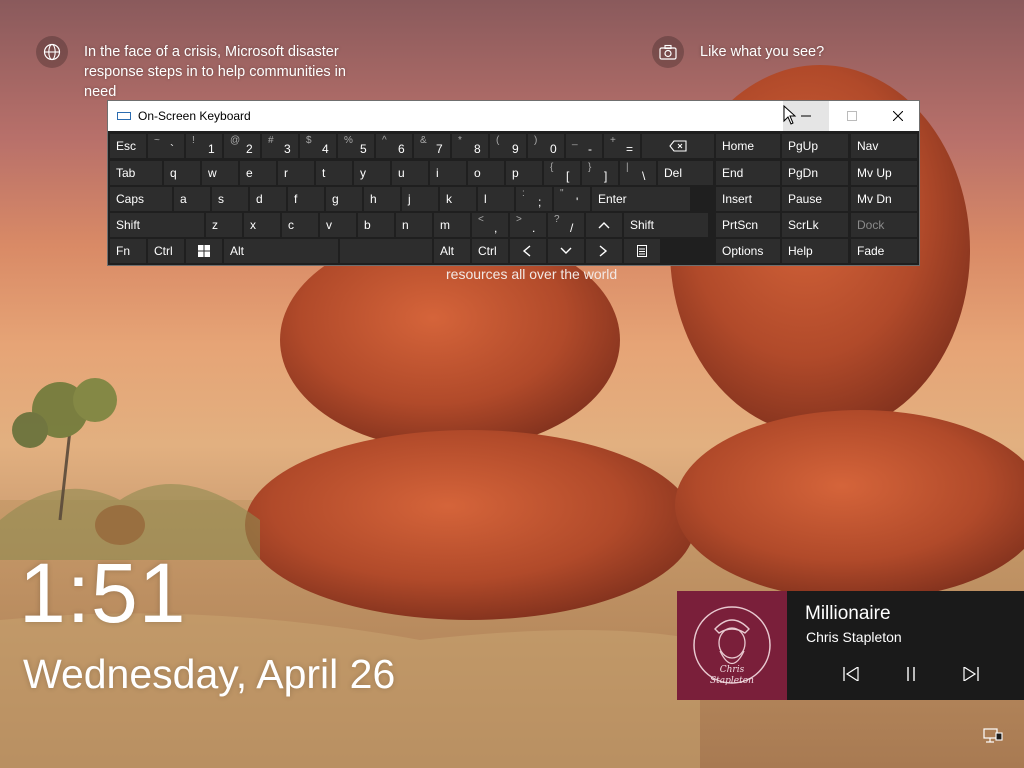 Image resolution: width=1024 pixels, height=768 pixels. I want to click on key-y: y, so click(372, 173).